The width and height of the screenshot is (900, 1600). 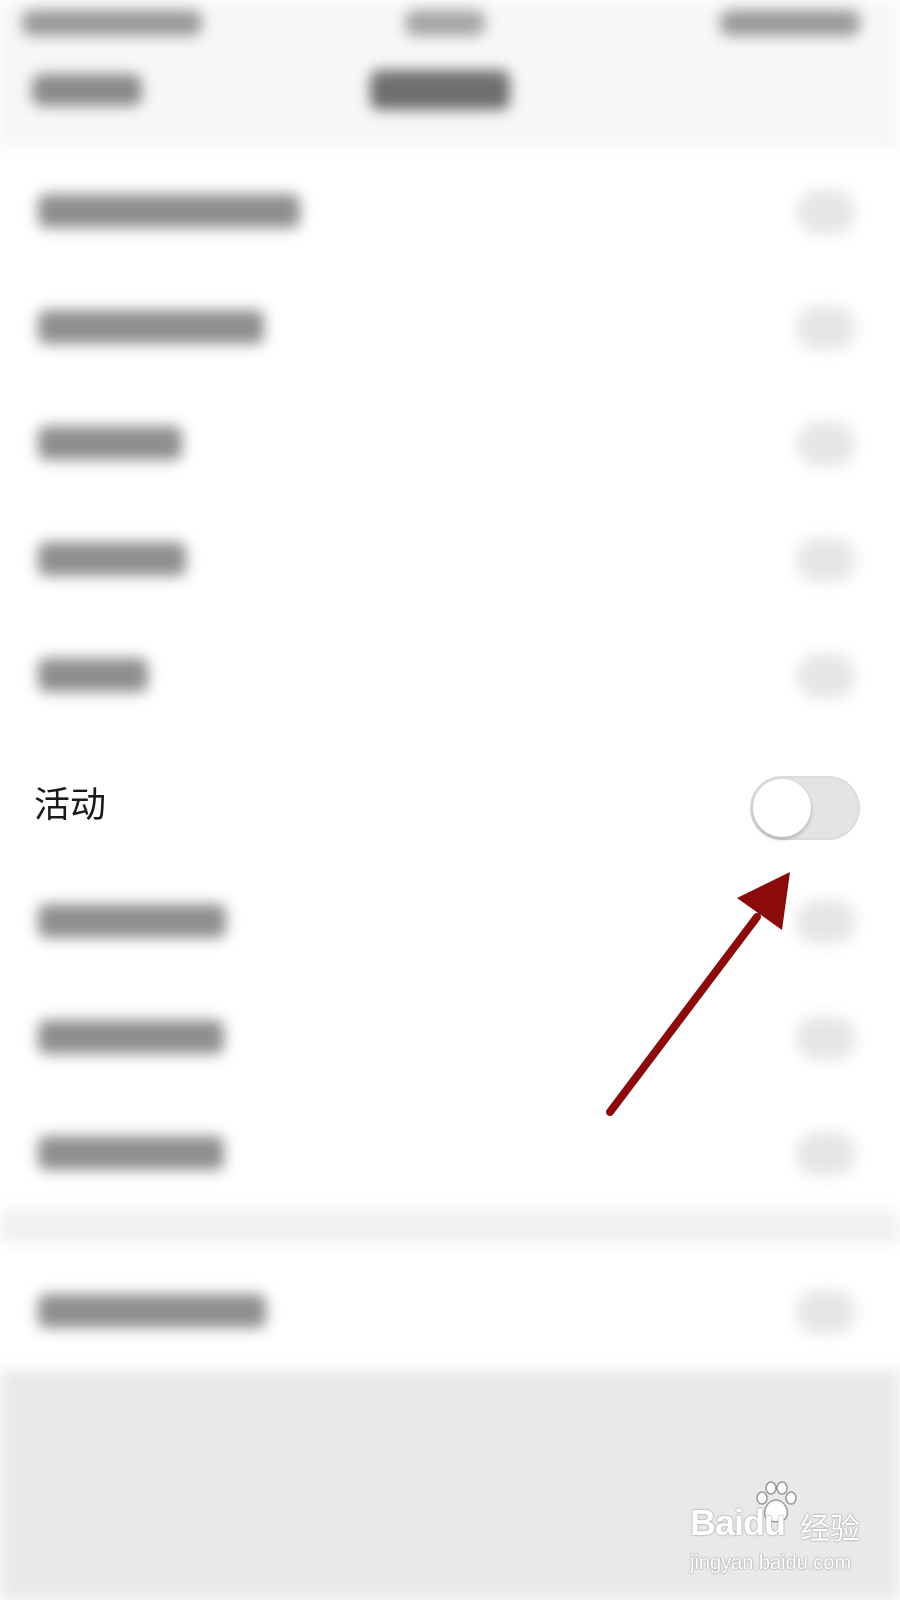 I want to click on baidu-jingyan-watermark: Baidu 经验 jingyan.baidu.com, so click(x=785, y=1535).